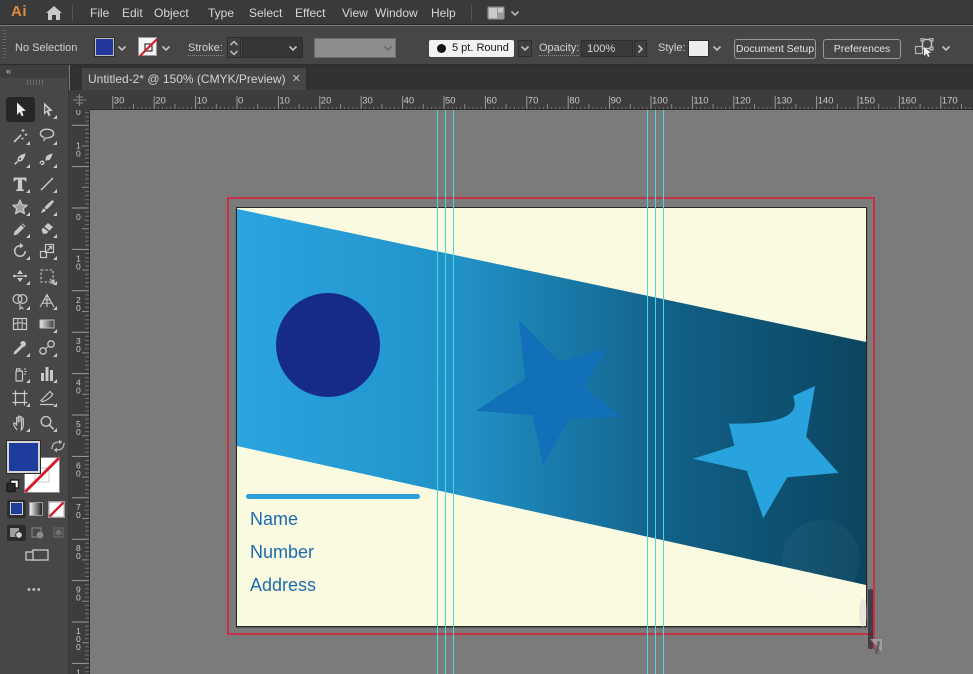  What do you see at coordinates (908, 101) in the screenshot?
I see `svg-text: 160` at bounding box center [908, 101].